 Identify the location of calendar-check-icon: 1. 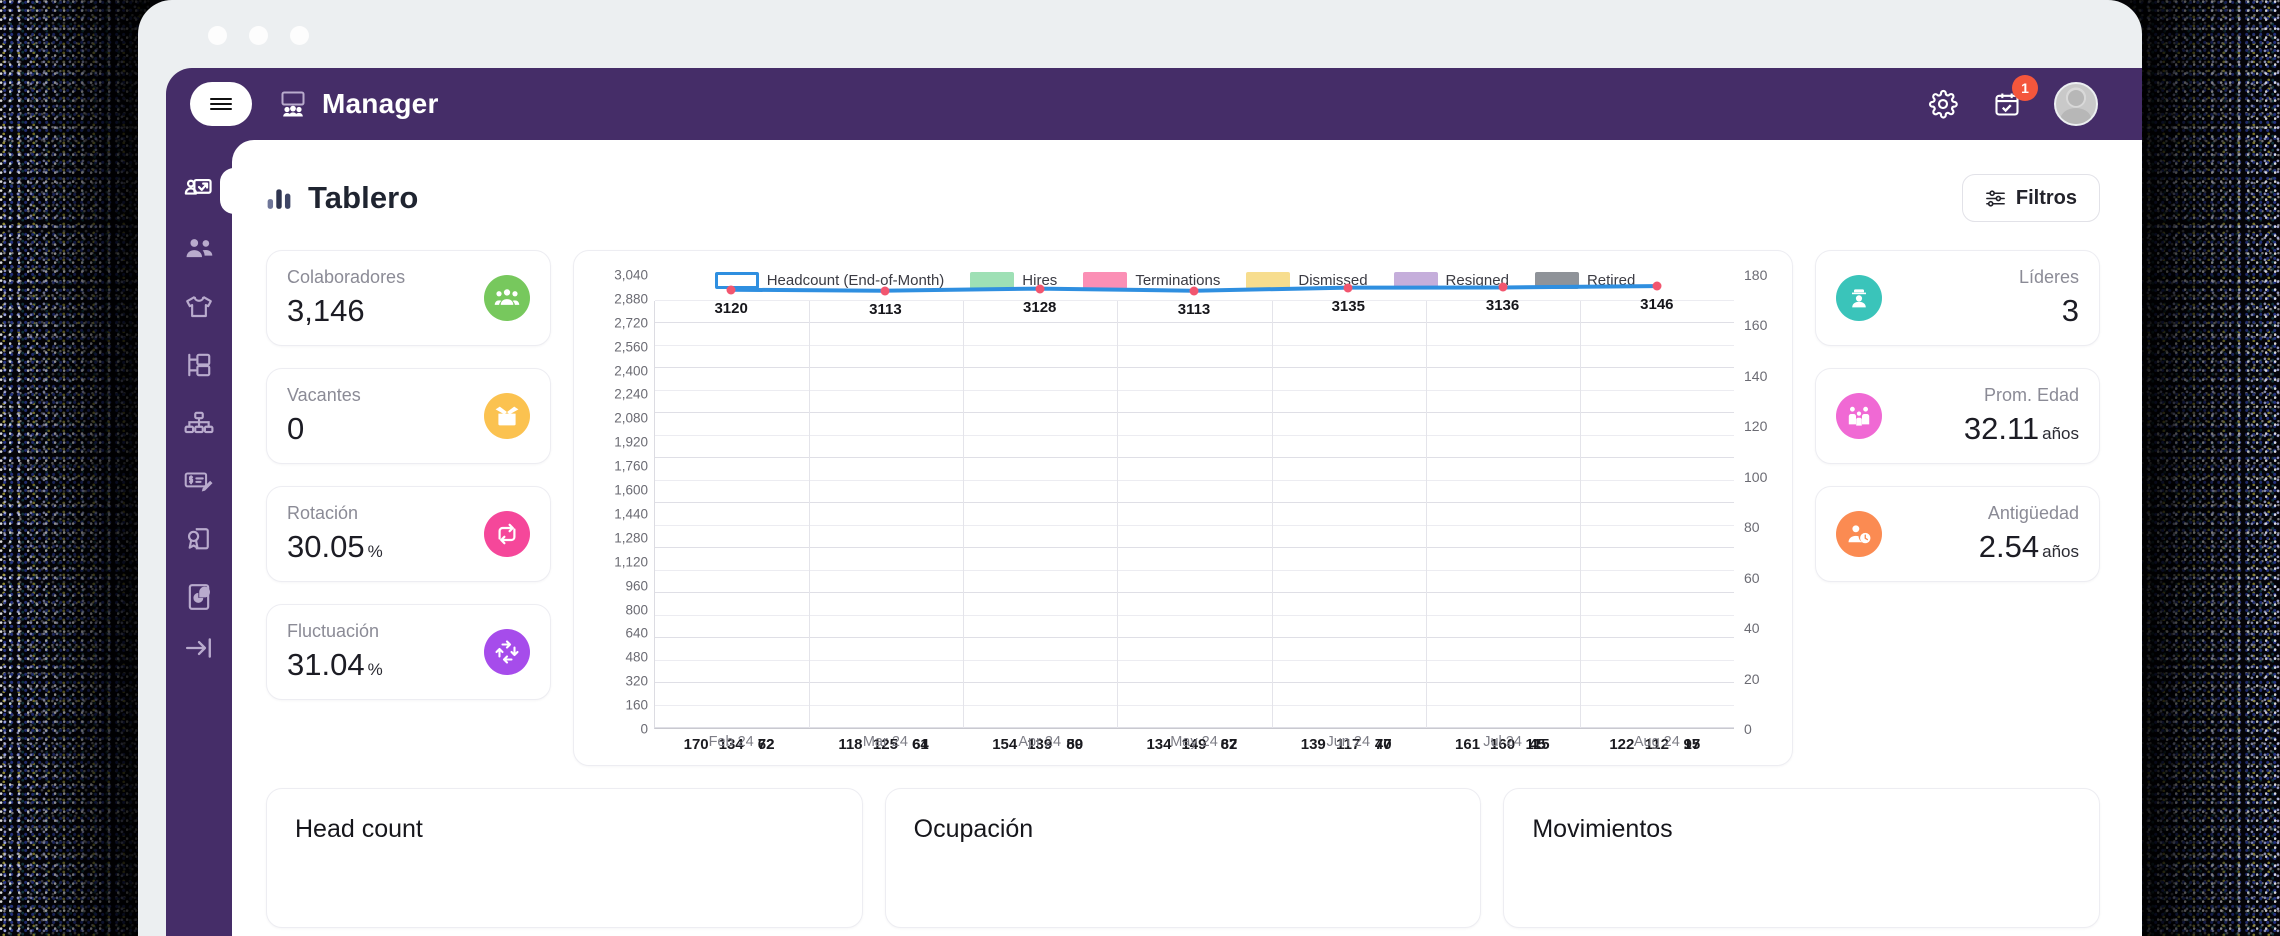
(2014, 98).